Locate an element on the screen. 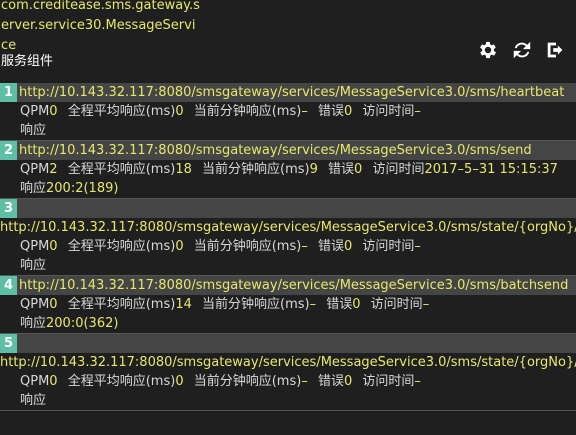 This screenshot has height=435, width=576. avg-resp-value: 14 is located at coordinates (183, 304).